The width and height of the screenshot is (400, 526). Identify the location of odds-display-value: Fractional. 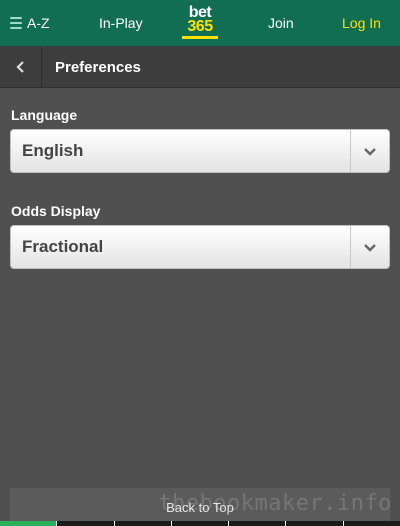
(63, 246).